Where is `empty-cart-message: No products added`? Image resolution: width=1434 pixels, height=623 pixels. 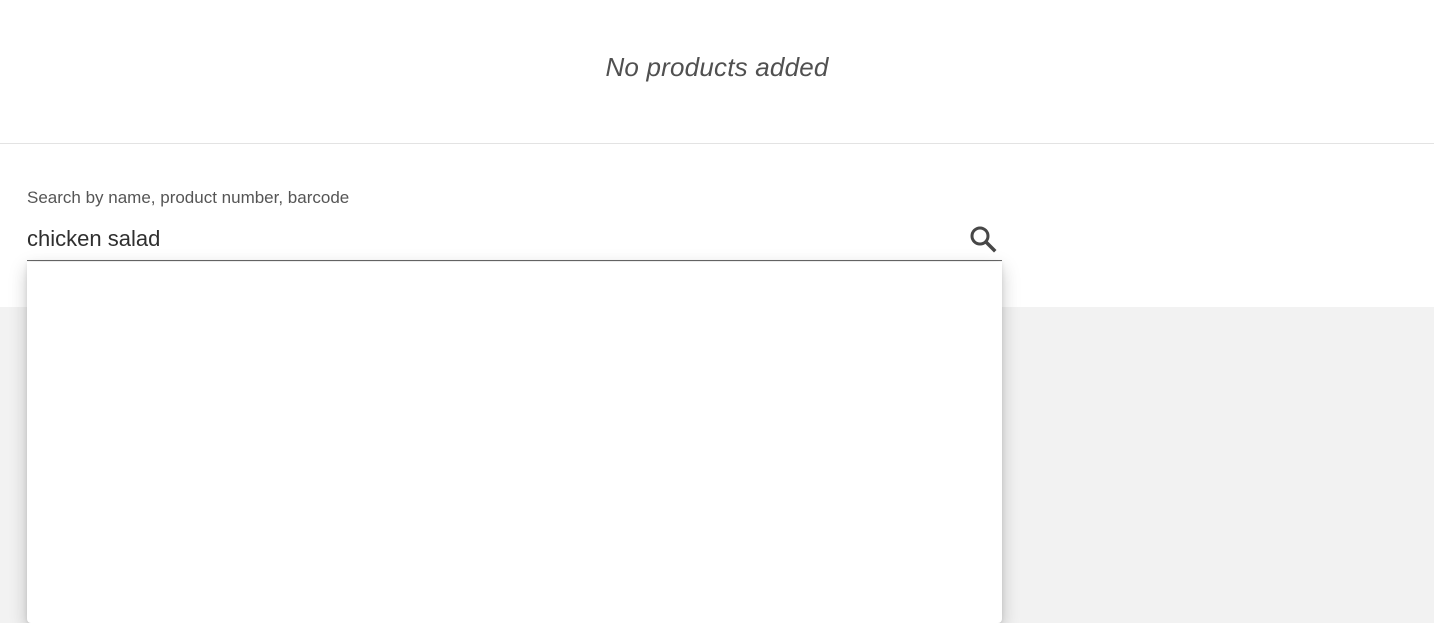
empty-cart-message: No products added is located at coordinates (717, 67).